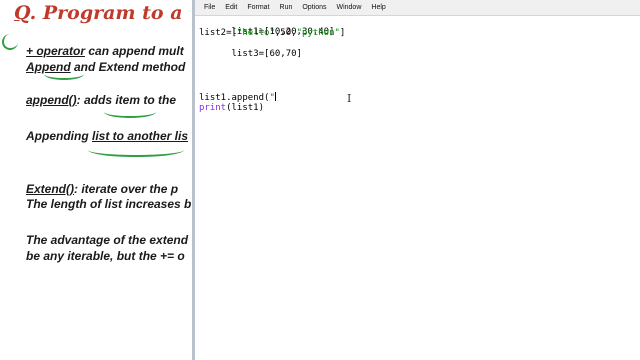 The height and width of the screenshot is (360, 640). What do you see at coordinates (140, 136) in the screenshot?
I see `note-line-4-underlined: list to another lis` at bounding box center [140, 136].